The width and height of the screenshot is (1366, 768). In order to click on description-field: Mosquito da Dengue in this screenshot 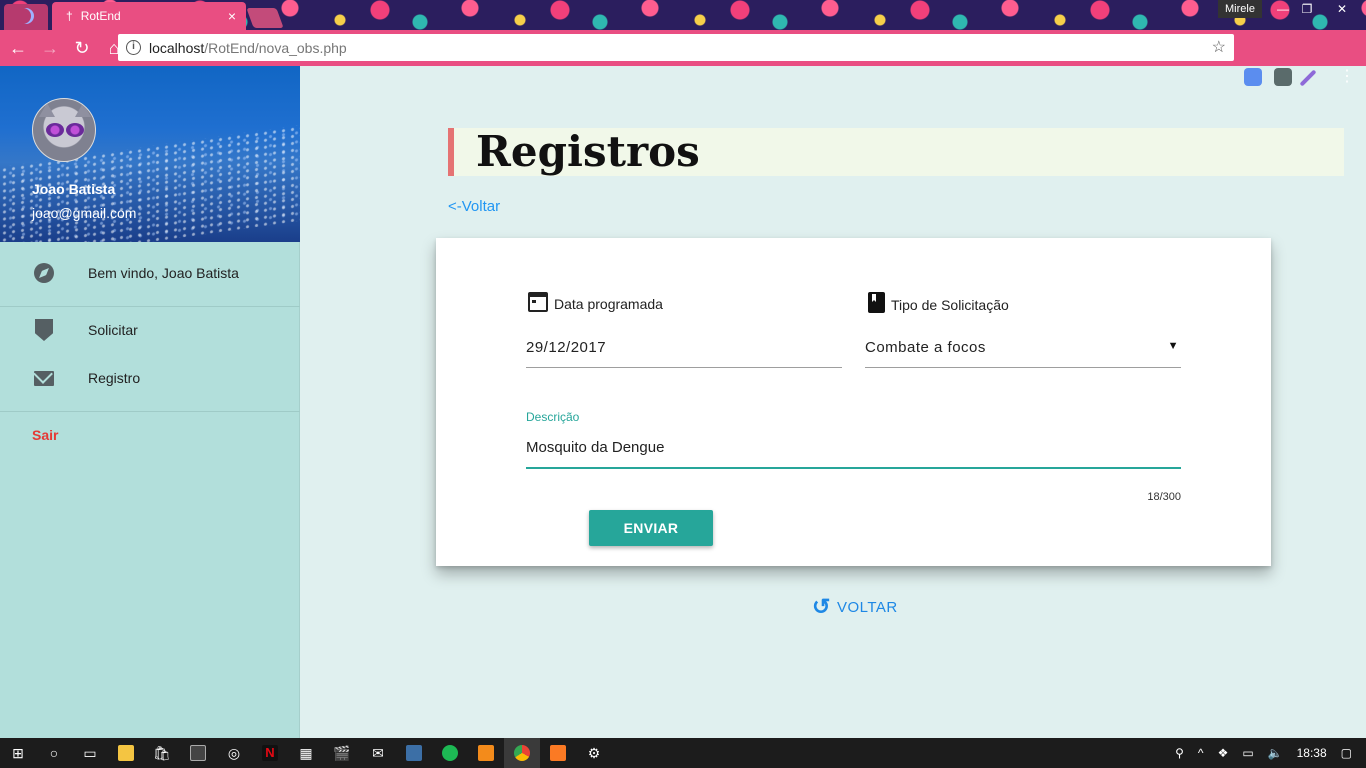, I will do `click(853, 448)`.